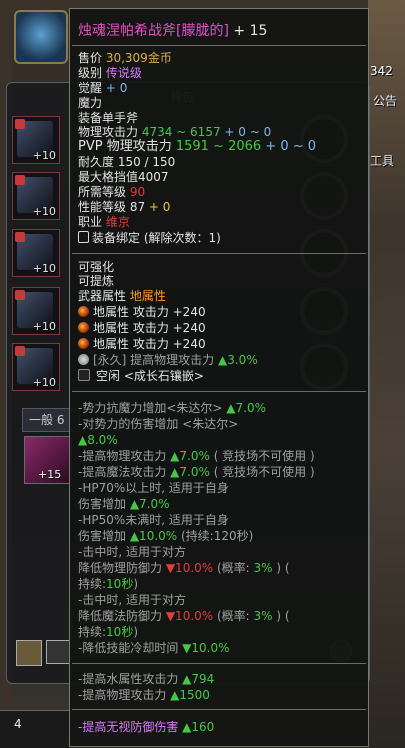  Describe the element at coordinates (155, 360) in the screenshot. I see `perm-text: [永久] 提高物理攻击力` at that location.